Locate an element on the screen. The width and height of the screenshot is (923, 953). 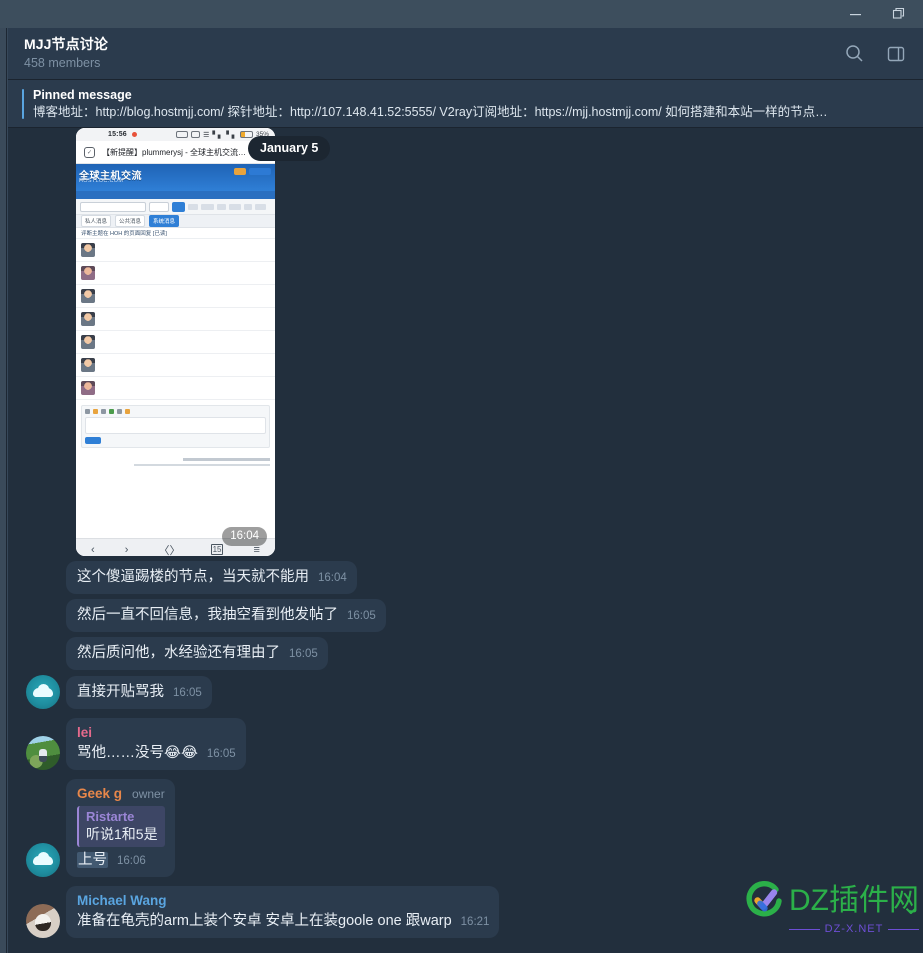
forum-post is located at coordinates (175, 273).